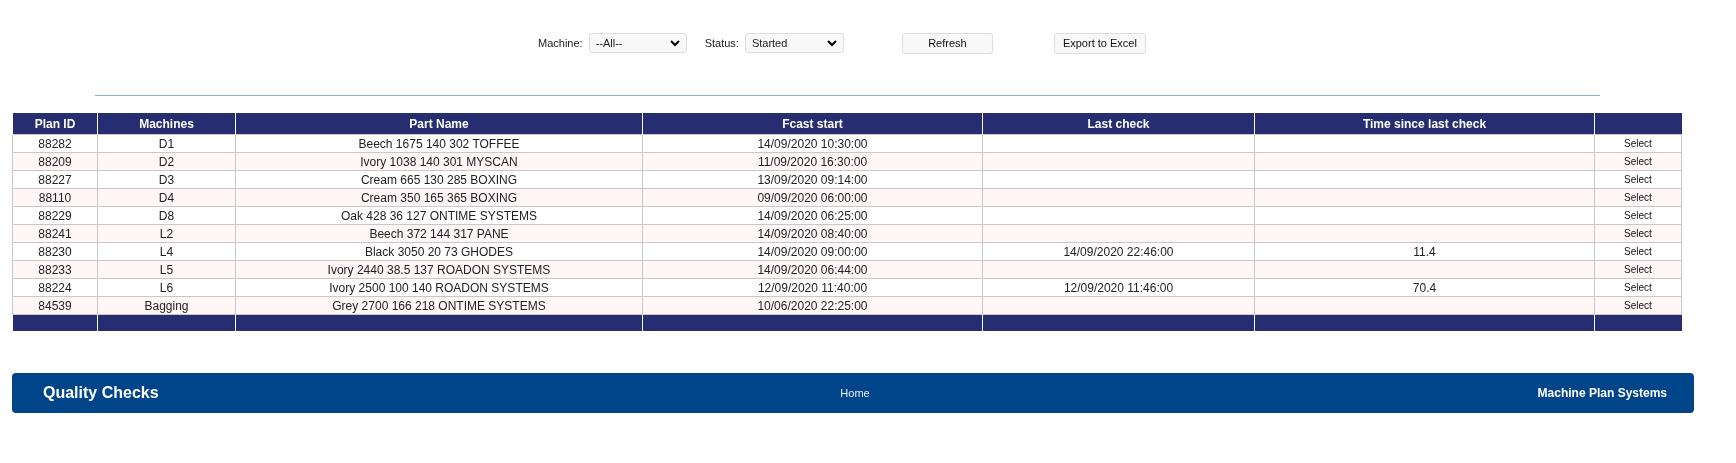  Describe the element at coordinates (812, 124) in the screenshot. I see `column-header: Fcast start` at that location.